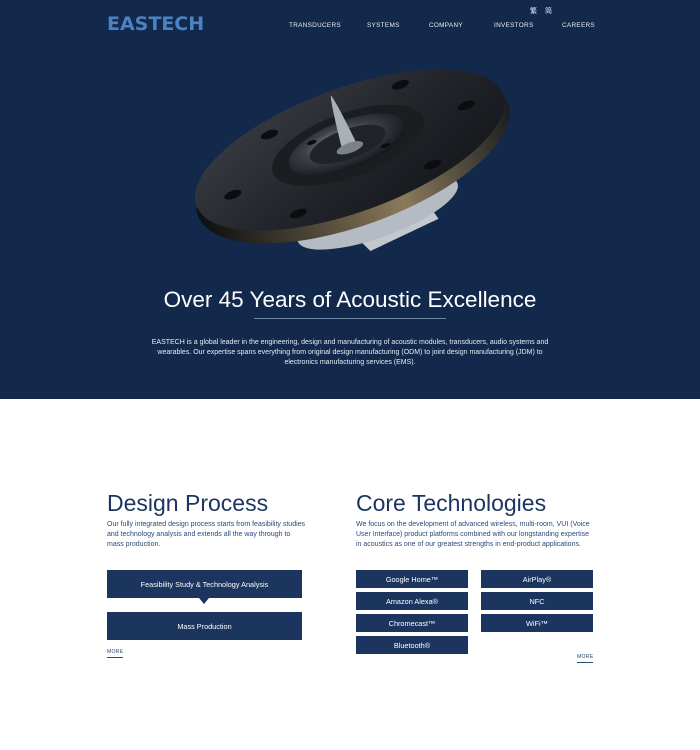 Image resolution: width=700 pixels, height=750 pixels. Describe the element at coordinates (537, 623) in the screenshot. I see `wifi-button: WiFi™` at that location.